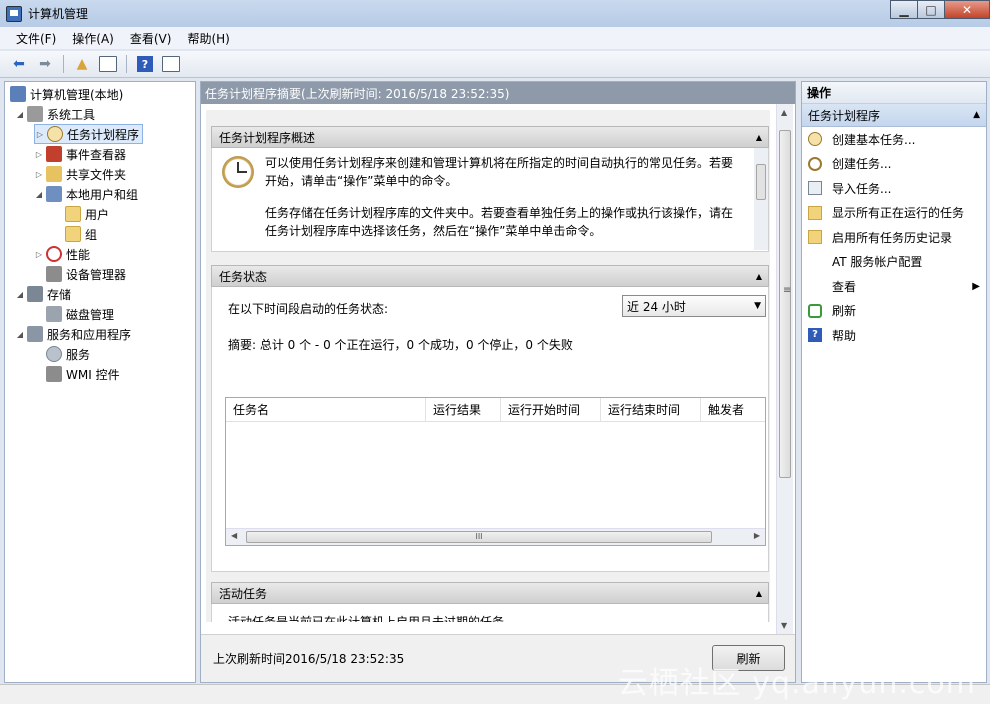 The height and width of the screenshot is (704, 990). I want to click on action-label: 启用所有任务历史记录, so click(892, 237).